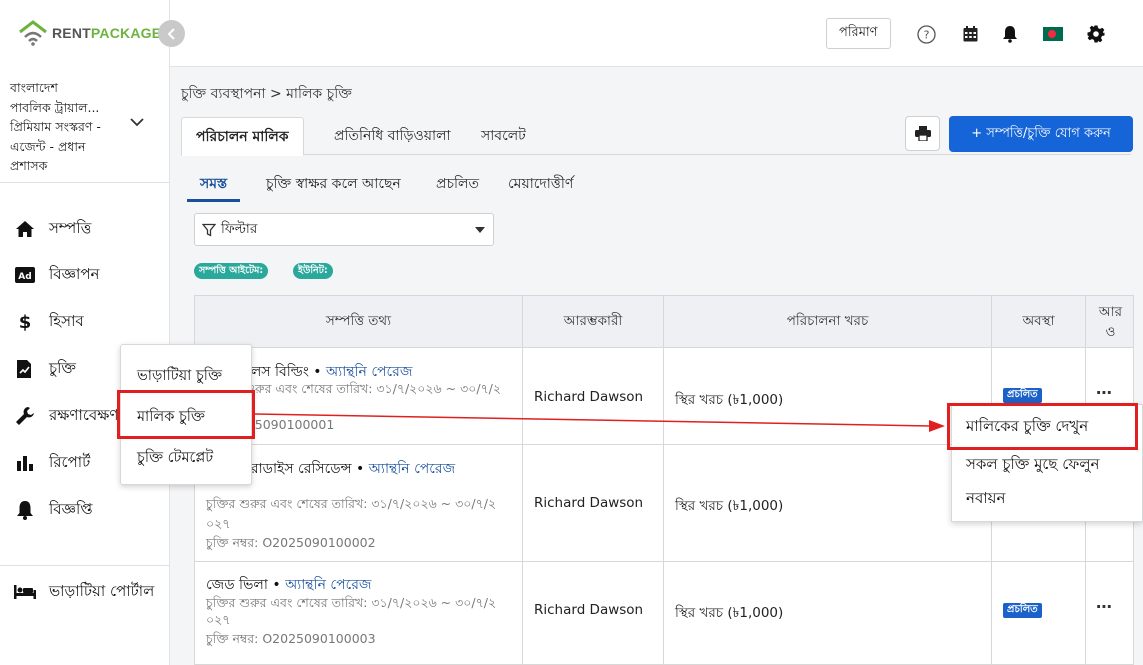  What do you see at coordinates (1042, 426) in the screenshot?
I see `highlight-view-owner-contract` at bounding box center [1042, 426].